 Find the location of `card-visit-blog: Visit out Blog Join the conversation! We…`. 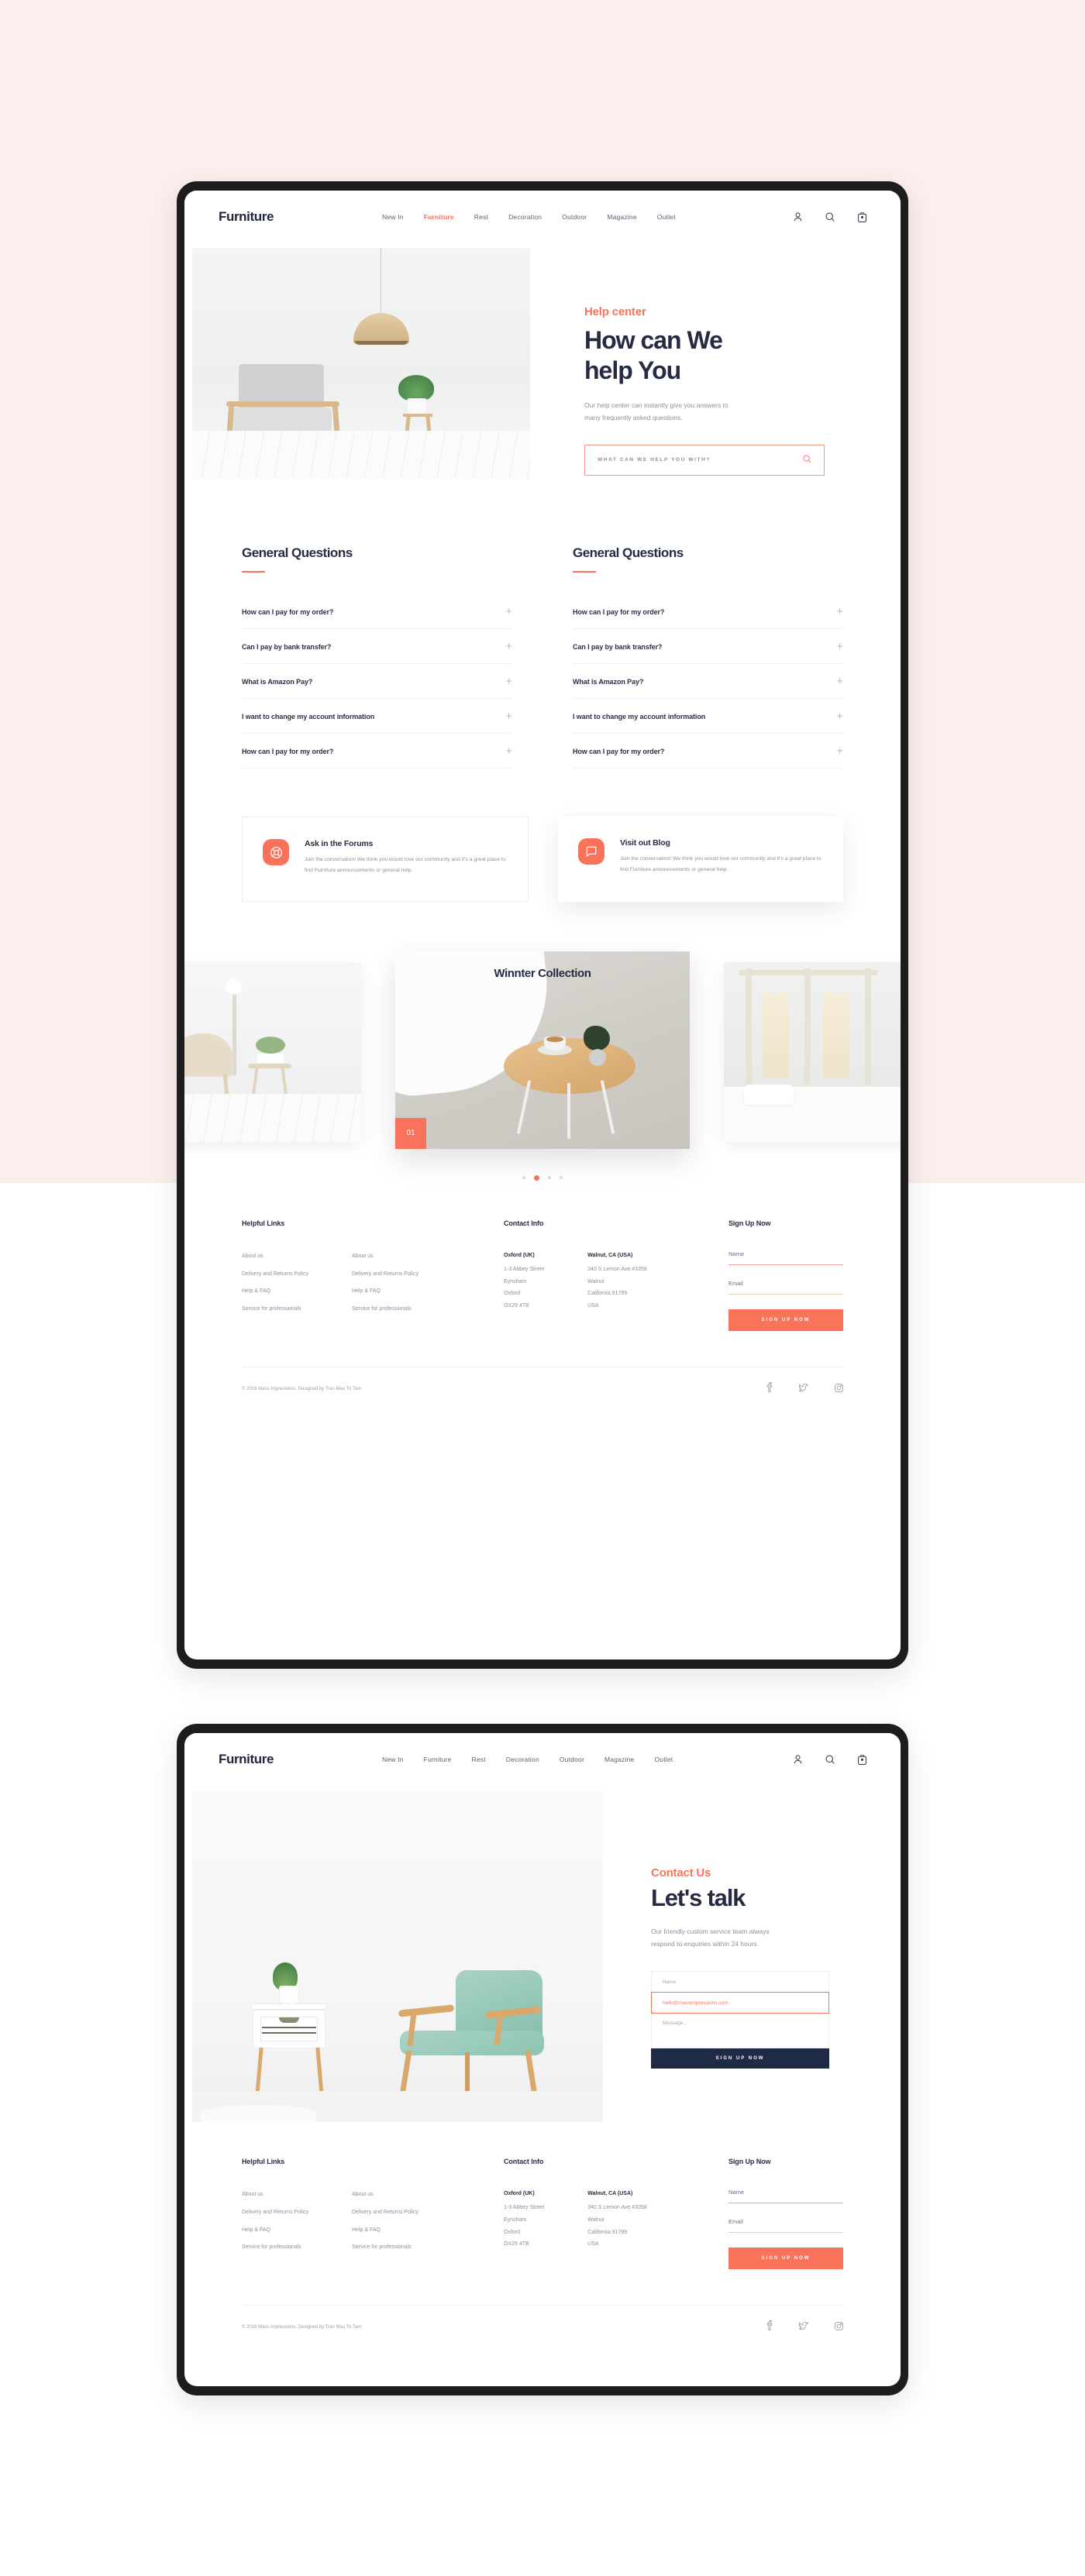

card-visit-blog: Visit out Blog Join the conversation! We… is located at coordinates (700, 859).